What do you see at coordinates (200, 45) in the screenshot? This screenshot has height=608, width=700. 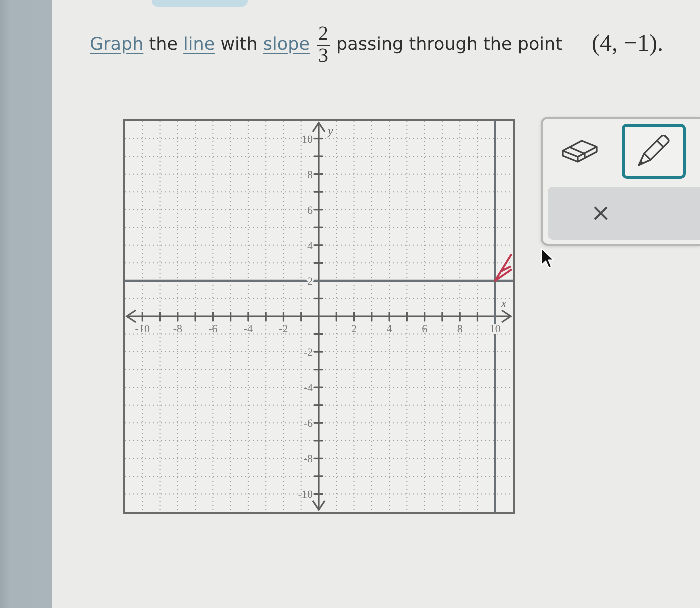 I see `term-link: line` at bounding box center [200, 45].